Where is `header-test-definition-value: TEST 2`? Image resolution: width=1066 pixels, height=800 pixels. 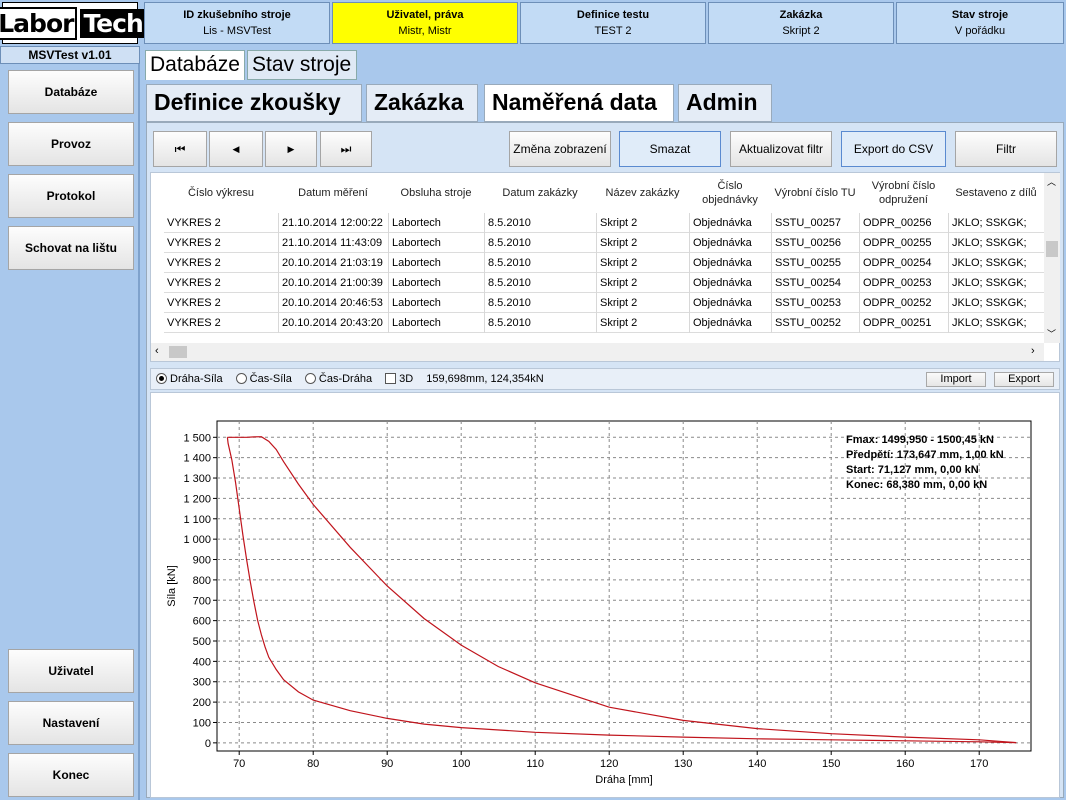
header-test-definition-value: TEST 2 is located at coordinates (613, 31).